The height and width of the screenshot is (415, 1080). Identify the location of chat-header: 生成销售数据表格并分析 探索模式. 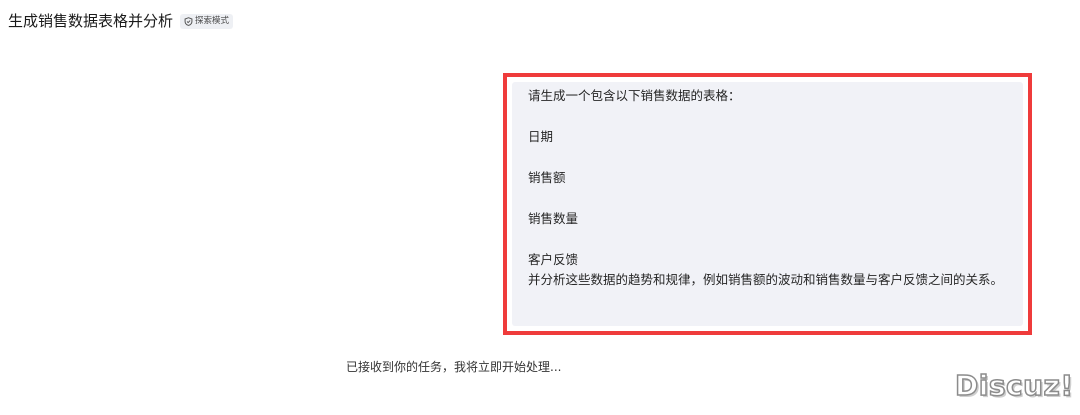
(121, 21).